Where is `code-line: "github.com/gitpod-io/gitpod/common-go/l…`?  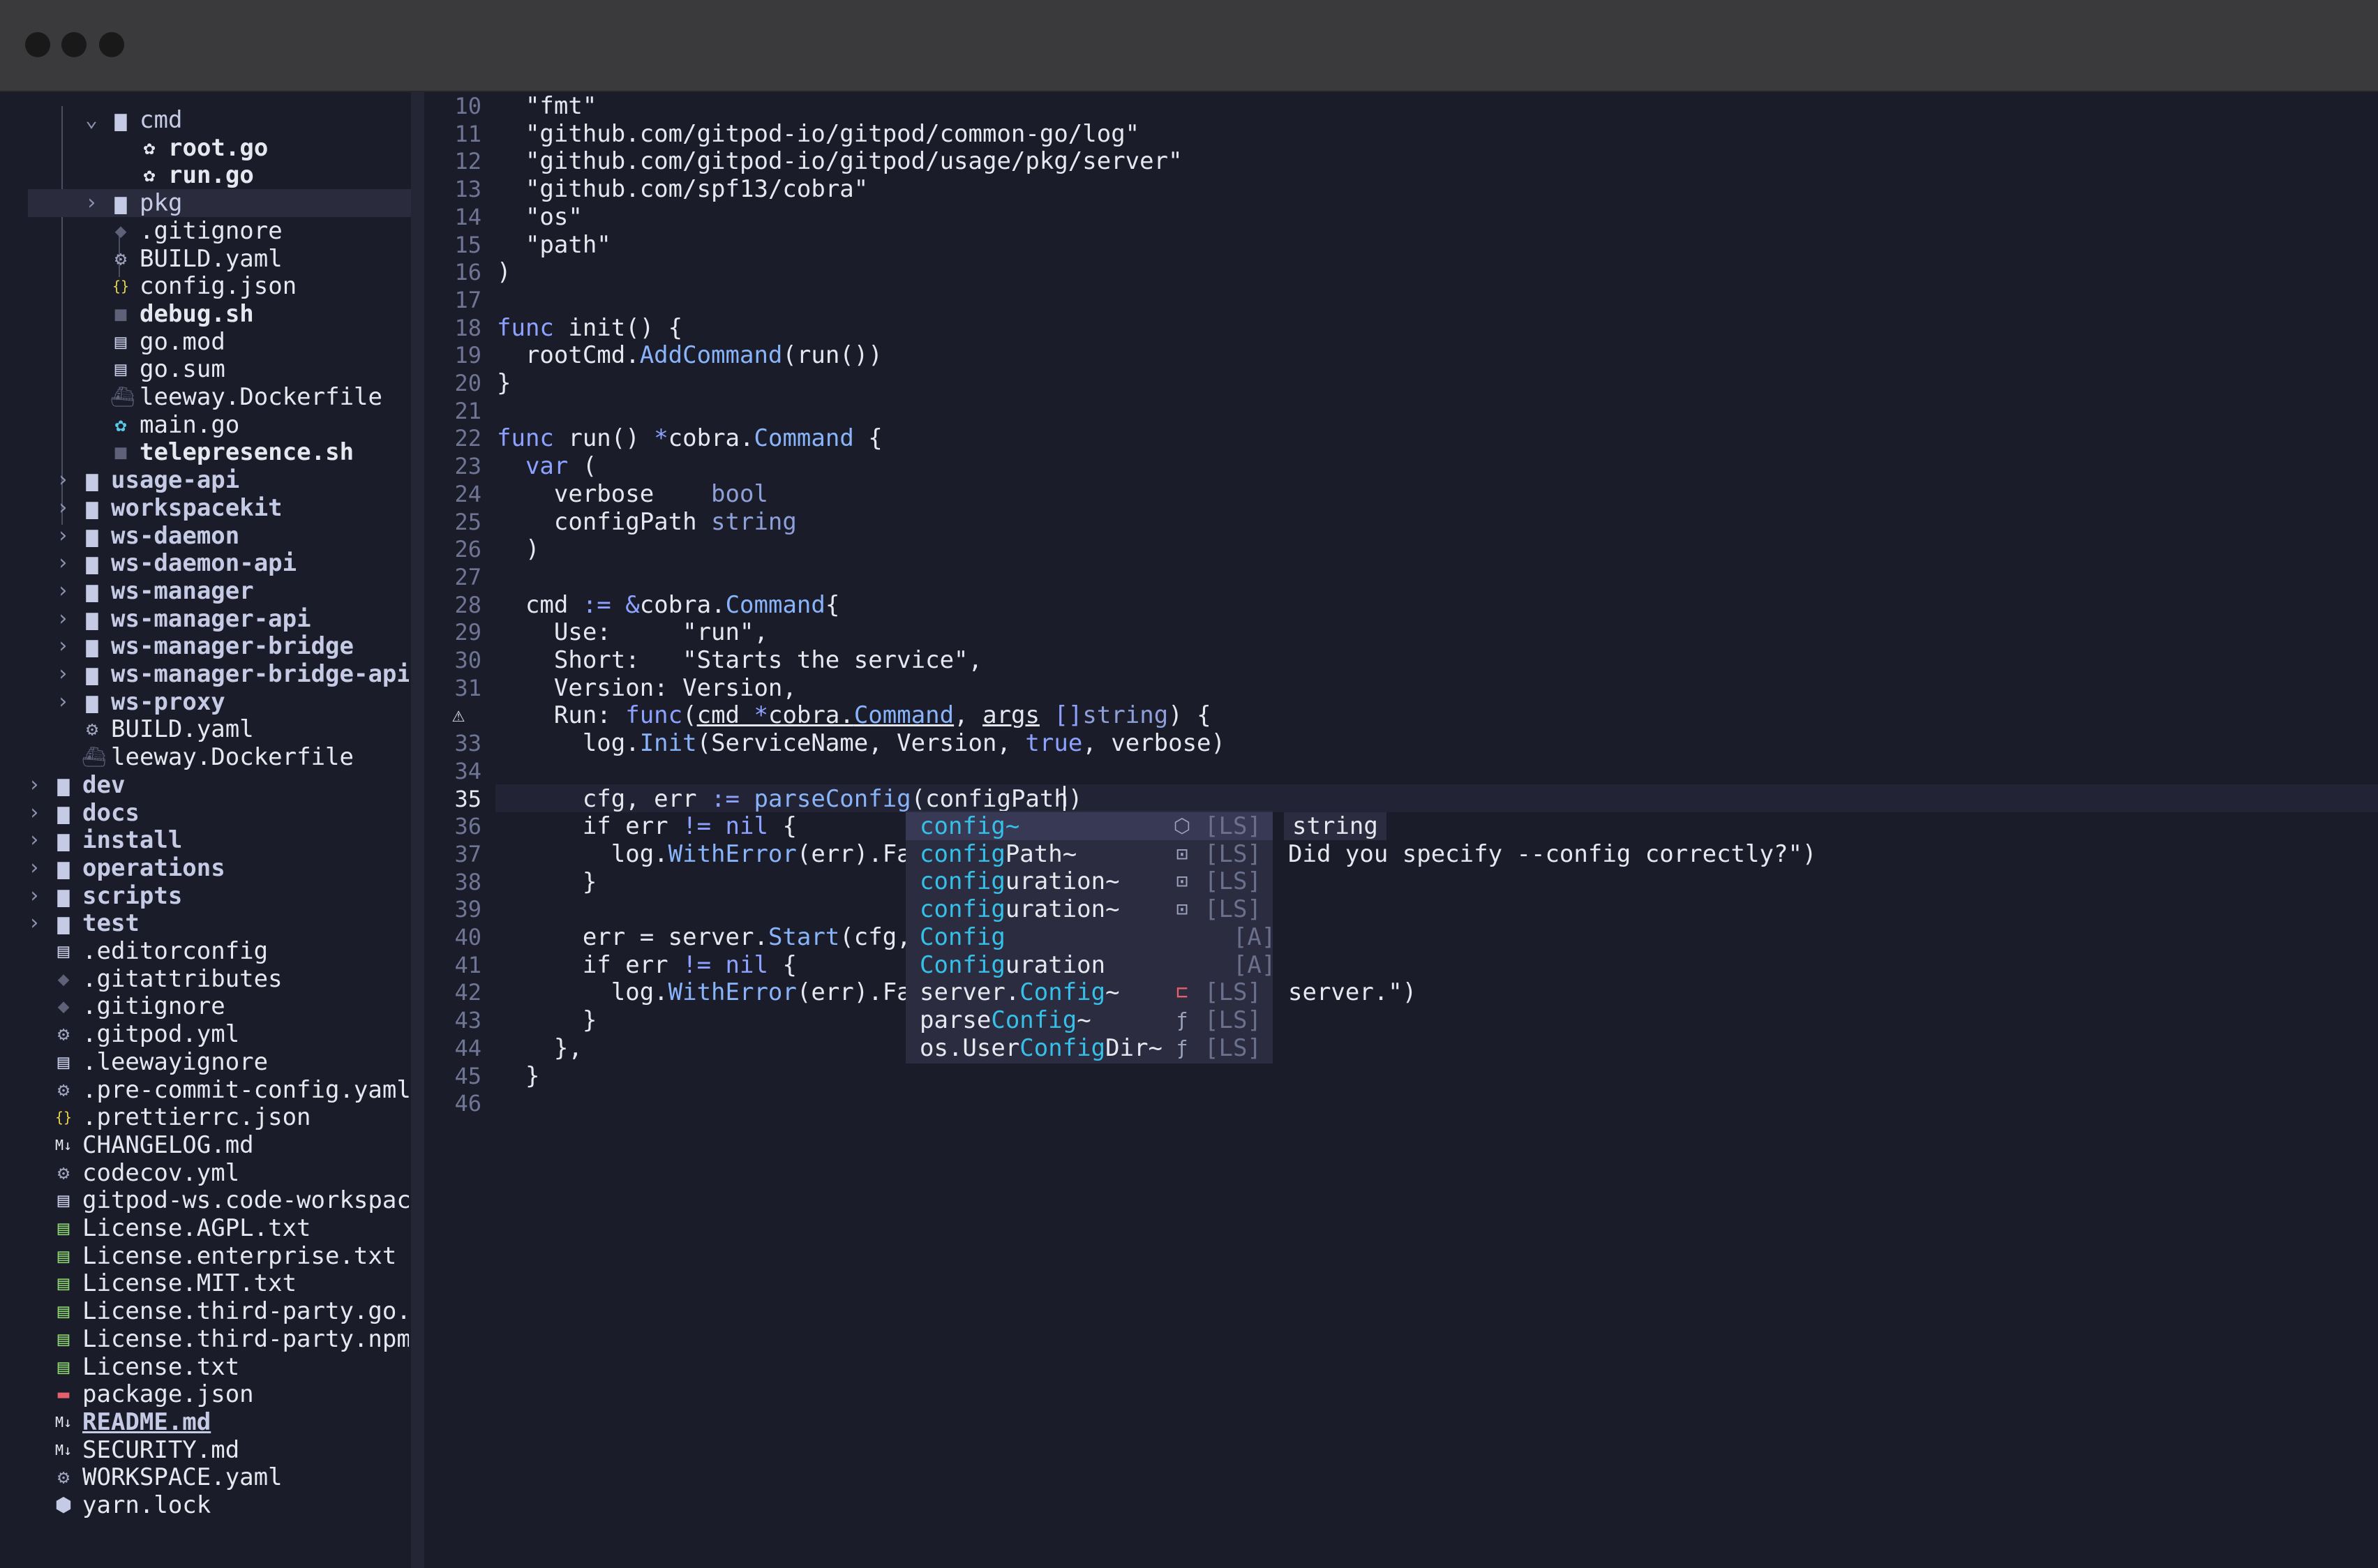
code-line: "github.com/gitpod-io/gitpod/common-go/l… is located at coordinates (818, 134).